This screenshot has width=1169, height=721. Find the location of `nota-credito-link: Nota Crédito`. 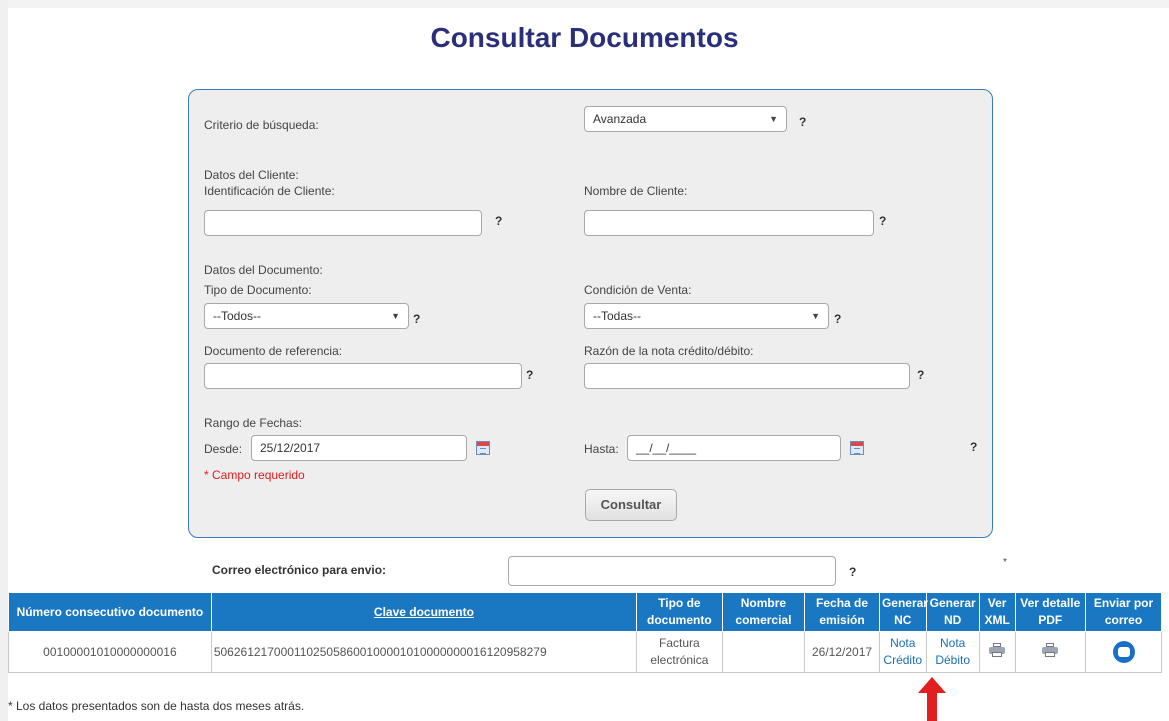

nota-credito-link: Nota Crédito is located at coordinates (902, 651).